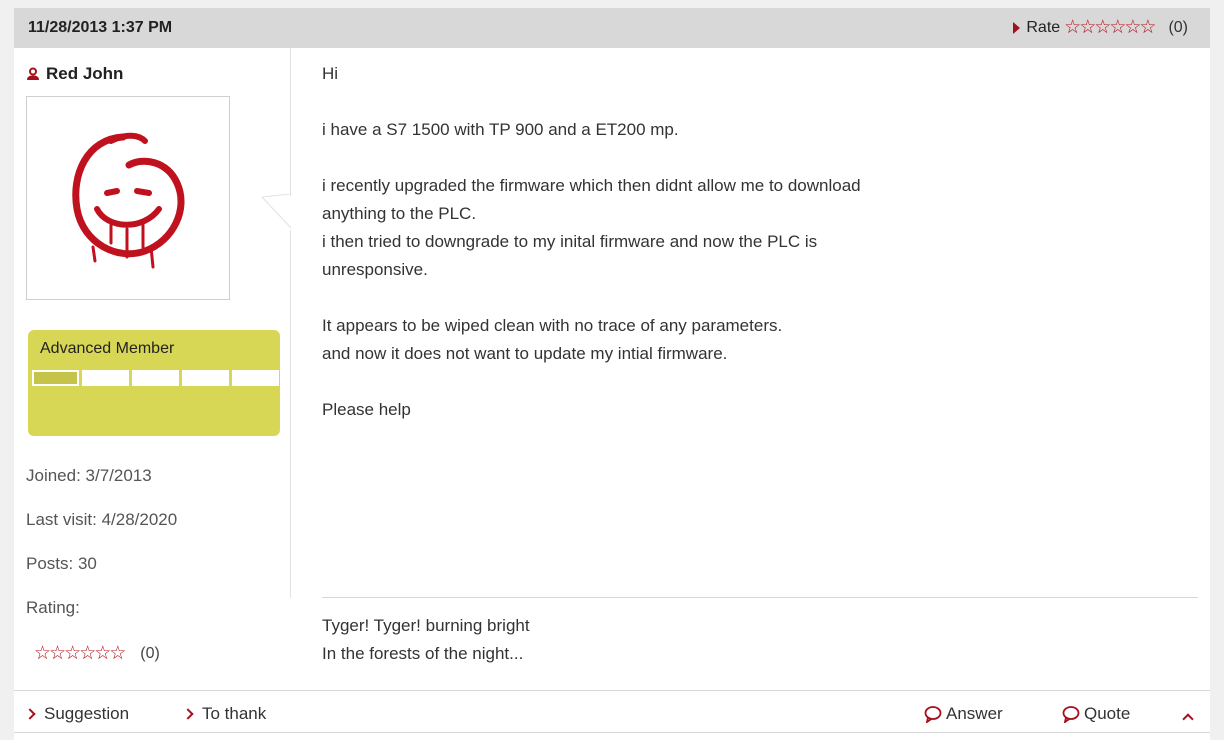  I want to click on post-header: 11/28/2013 1:37 PM Rate ☆ ☆ ☆ ☆ ☆ ☆ (0), so click(612, 28).